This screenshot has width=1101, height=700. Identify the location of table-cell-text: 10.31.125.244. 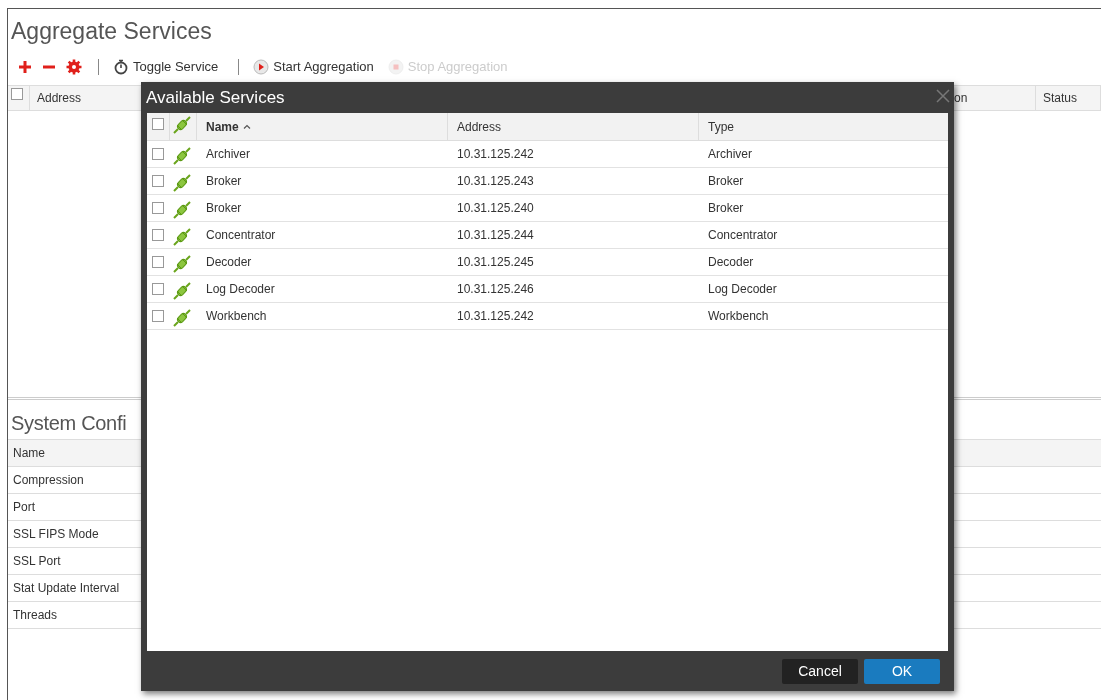
(495, 235).